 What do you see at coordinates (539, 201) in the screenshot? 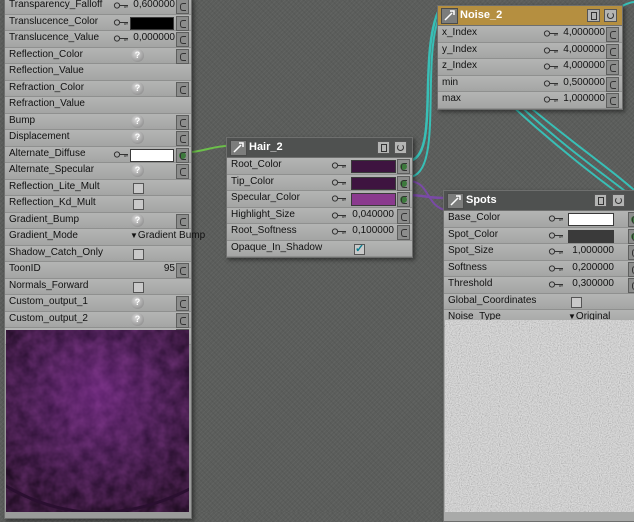
I see `spots-node-titlebar: Spots` at bounding box center [539, 201].